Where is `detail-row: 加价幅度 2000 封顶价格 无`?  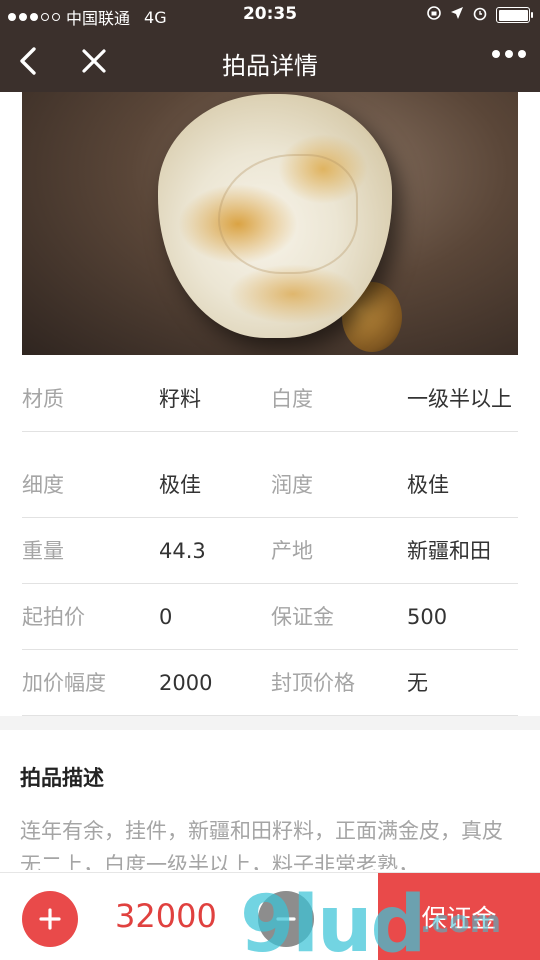 detail-row: 加价幅度 2000 封顶价格 无 is located at coordinates (270, 683).